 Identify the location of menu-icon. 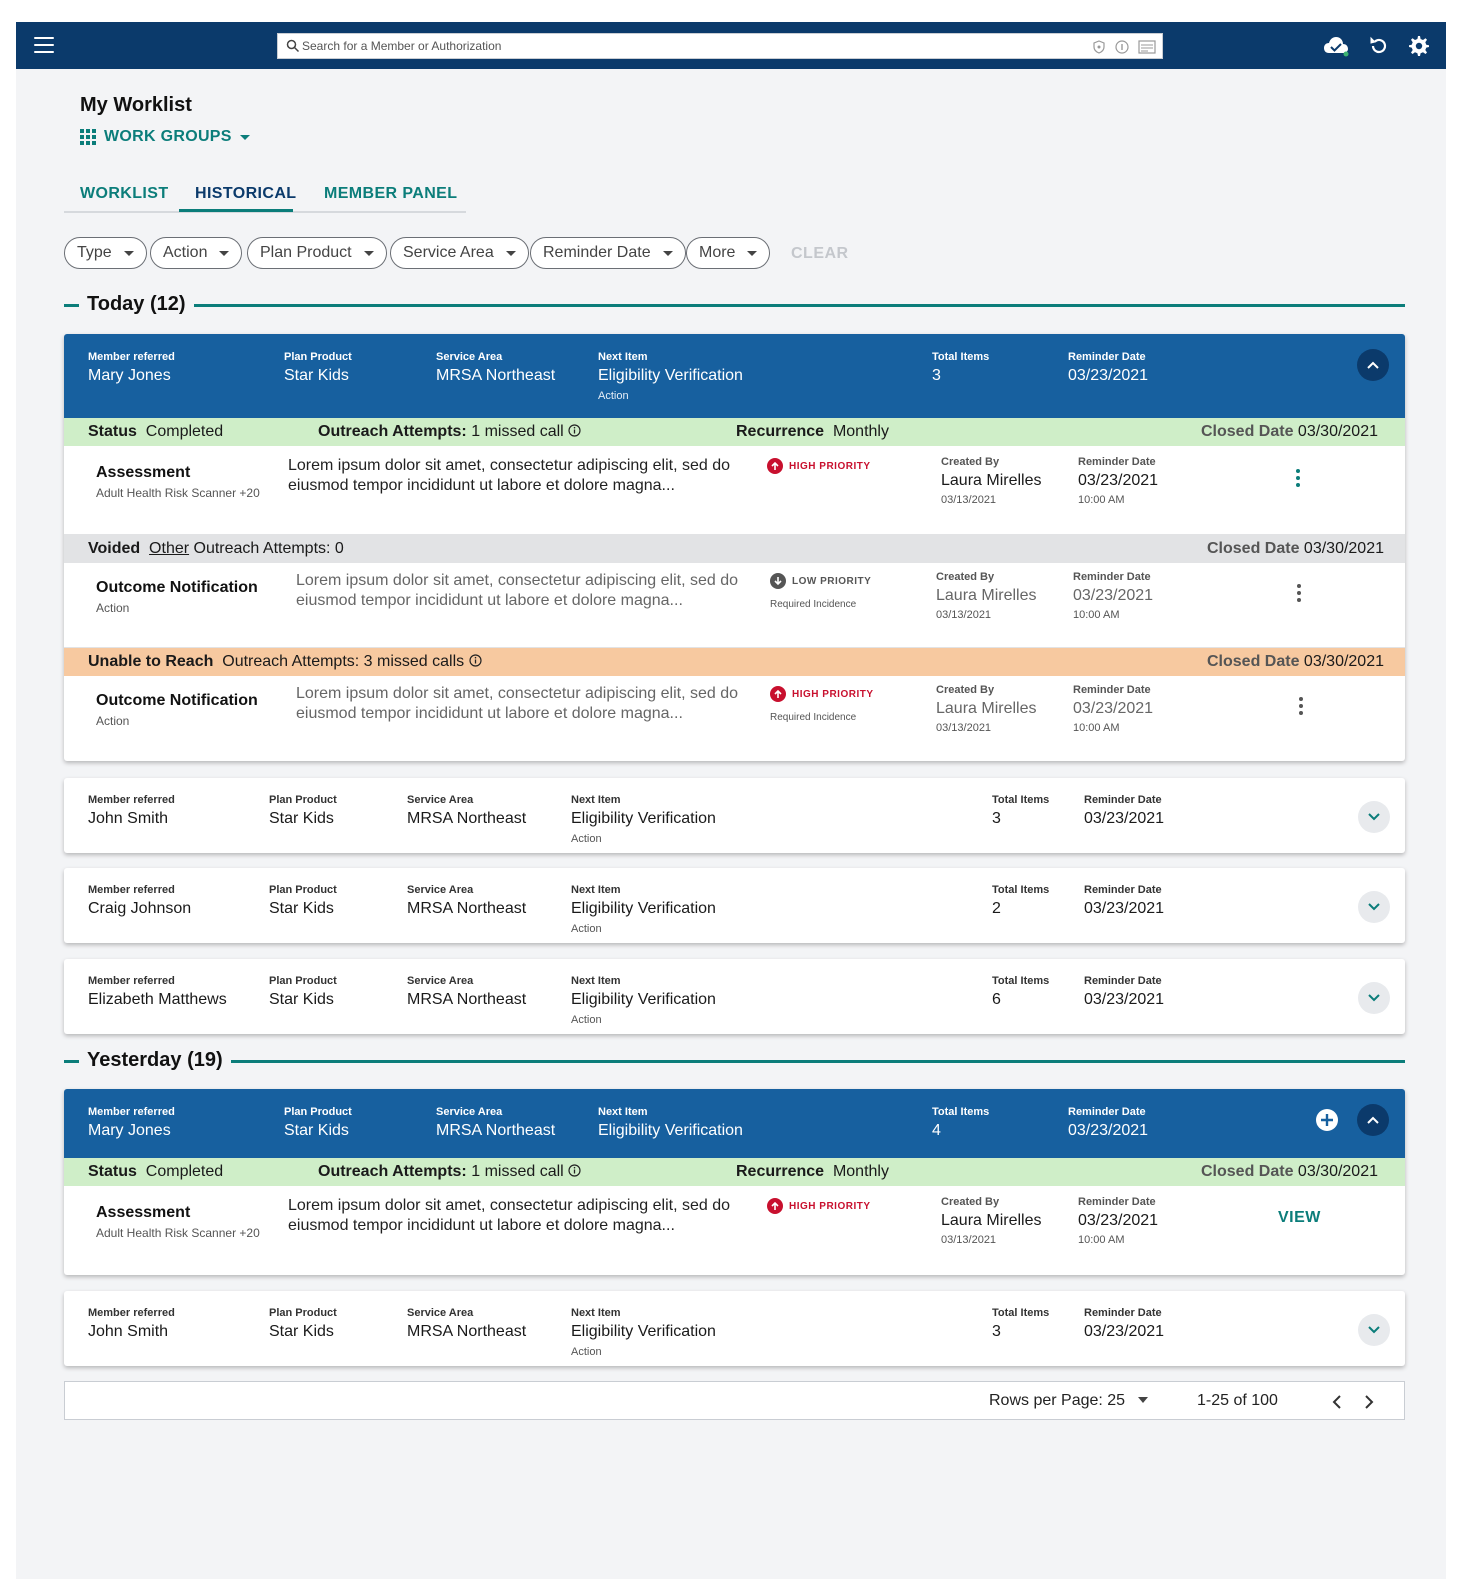
(44, 45).